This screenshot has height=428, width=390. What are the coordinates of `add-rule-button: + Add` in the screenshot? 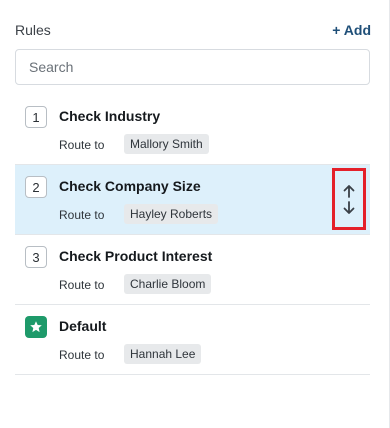 It's located at (351, 30).